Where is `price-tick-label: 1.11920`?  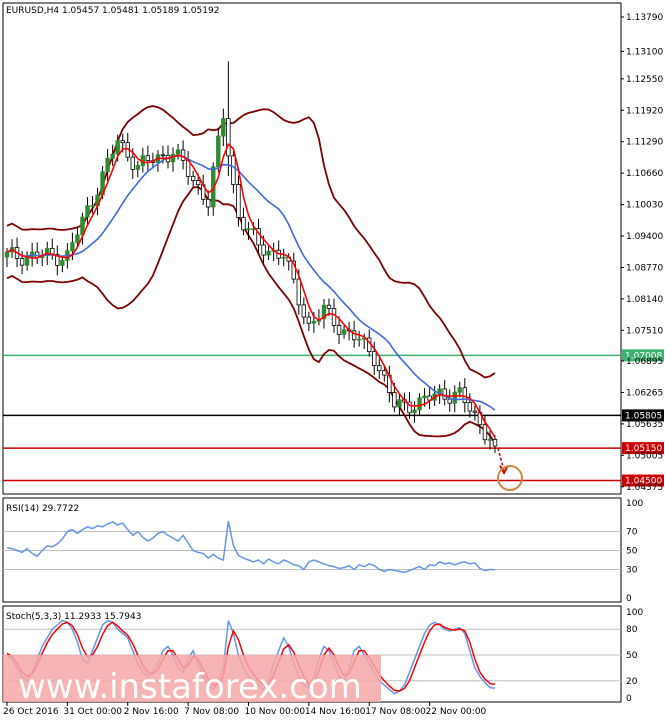 price-tick-label: 1.11920 is located at coordinates (644, 111).